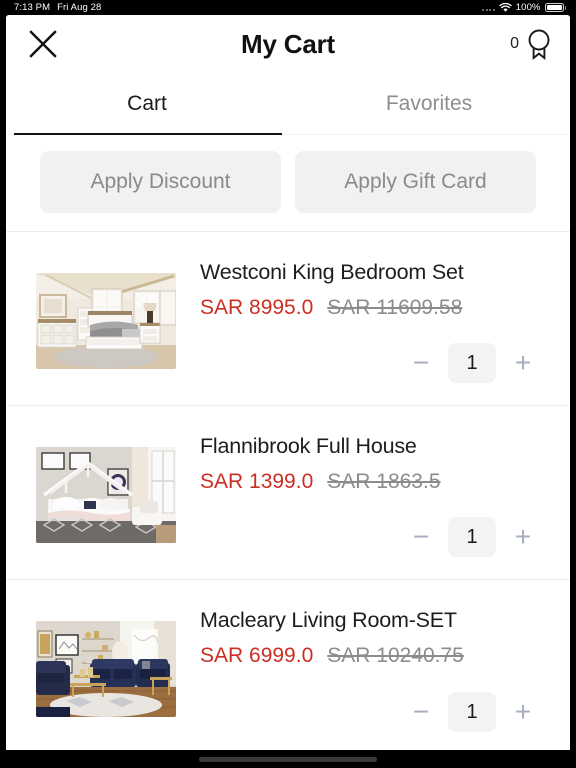 This screenshot has height=768, width=576. I want to click on price-line: SAR 6999.0 SAR 10240.75, so click(375, 656).